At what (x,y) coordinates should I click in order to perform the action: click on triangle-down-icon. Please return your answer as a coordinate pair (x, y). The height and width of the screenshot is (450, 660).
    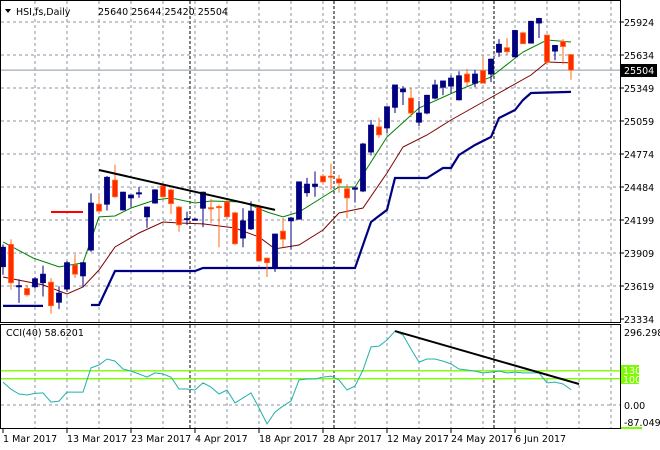
    Looking at the image, I should click on (8, 11).